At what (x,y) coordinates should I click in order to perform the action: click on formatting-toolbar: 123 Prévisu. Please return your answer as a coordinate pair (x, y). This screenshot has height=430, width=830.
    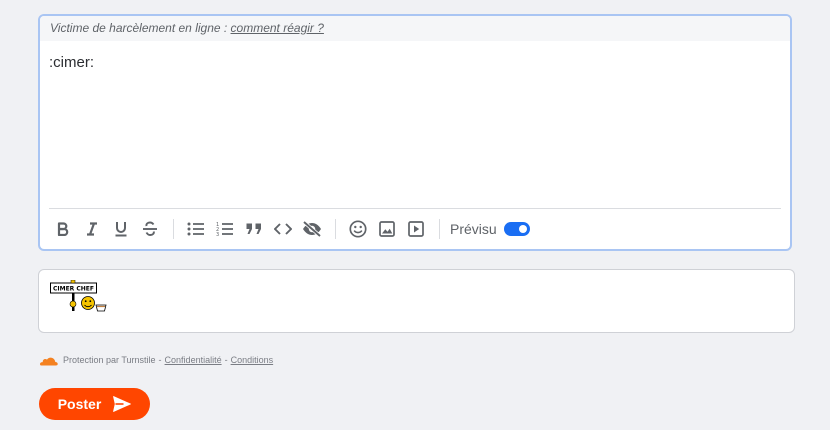
    Looking at the image, I should click on (415, 228).